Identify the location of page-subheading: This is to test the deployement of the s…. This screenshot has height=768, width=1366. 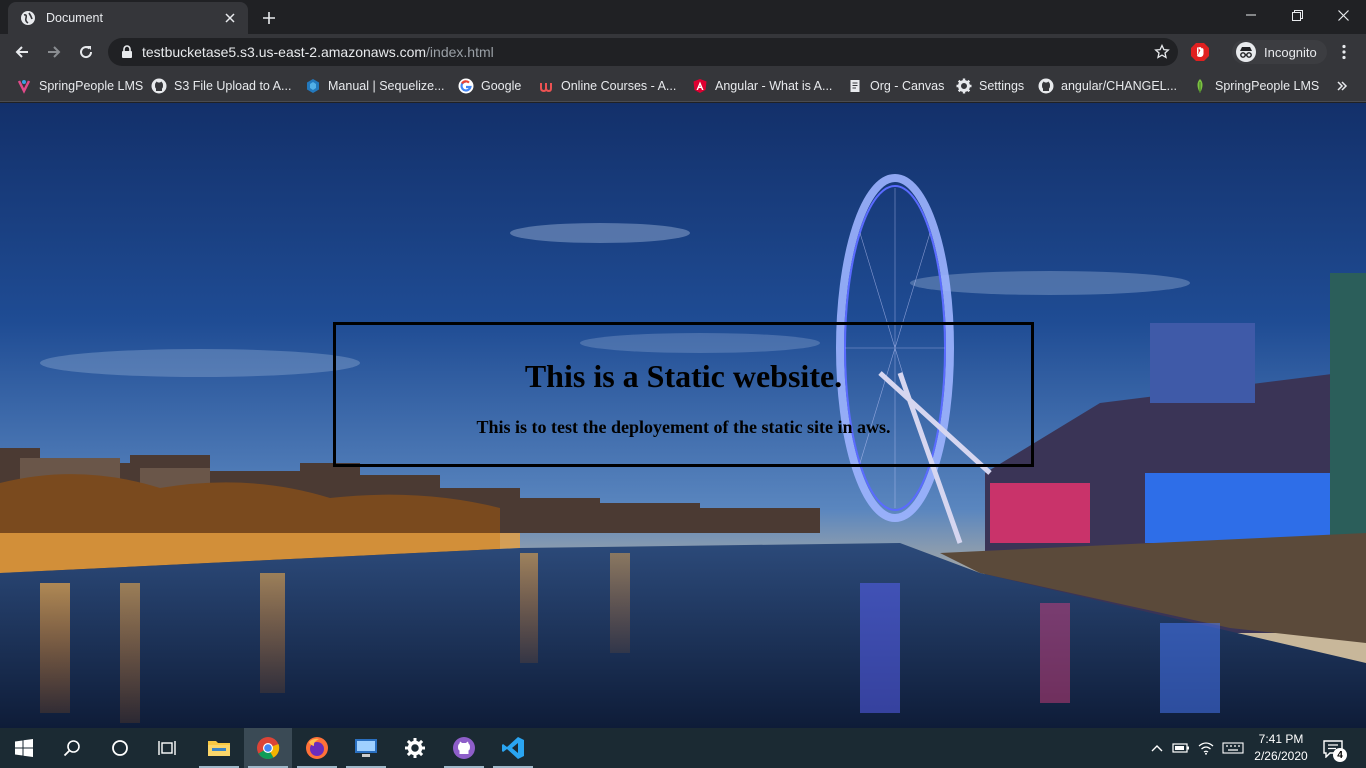
(683, 427).